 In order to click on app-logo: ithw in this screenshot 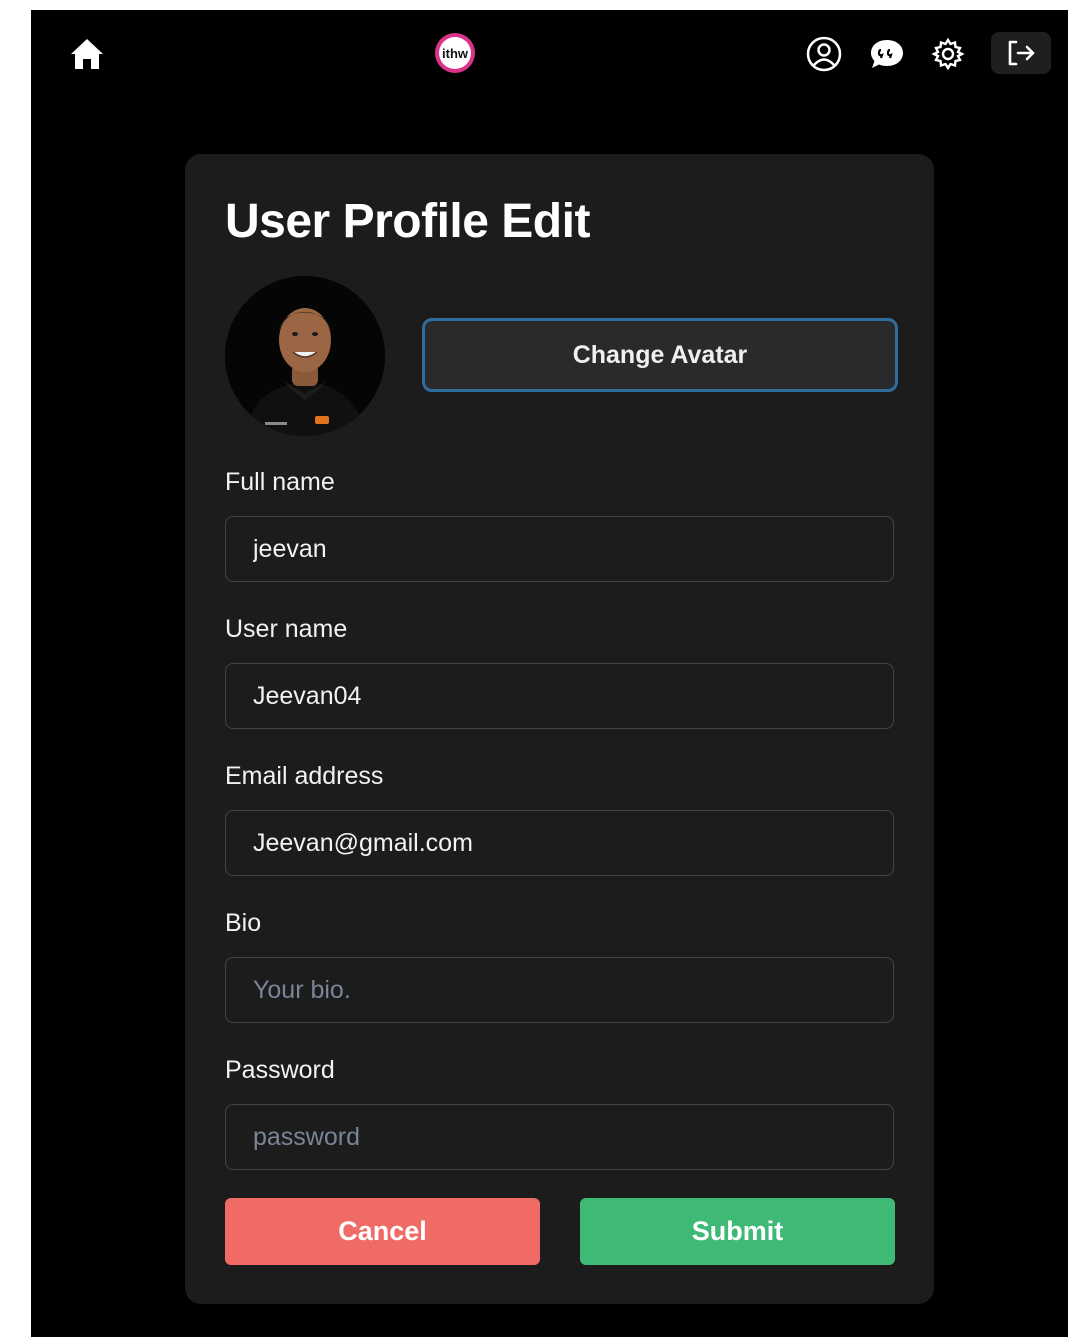, I will do `click(455, 53)`.